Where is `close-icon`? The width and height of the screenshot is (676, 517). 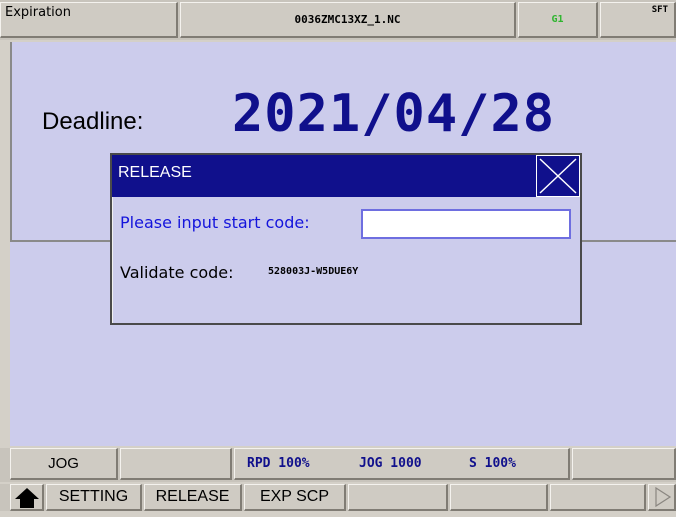
close-icon is located at coordinates (558, 176).